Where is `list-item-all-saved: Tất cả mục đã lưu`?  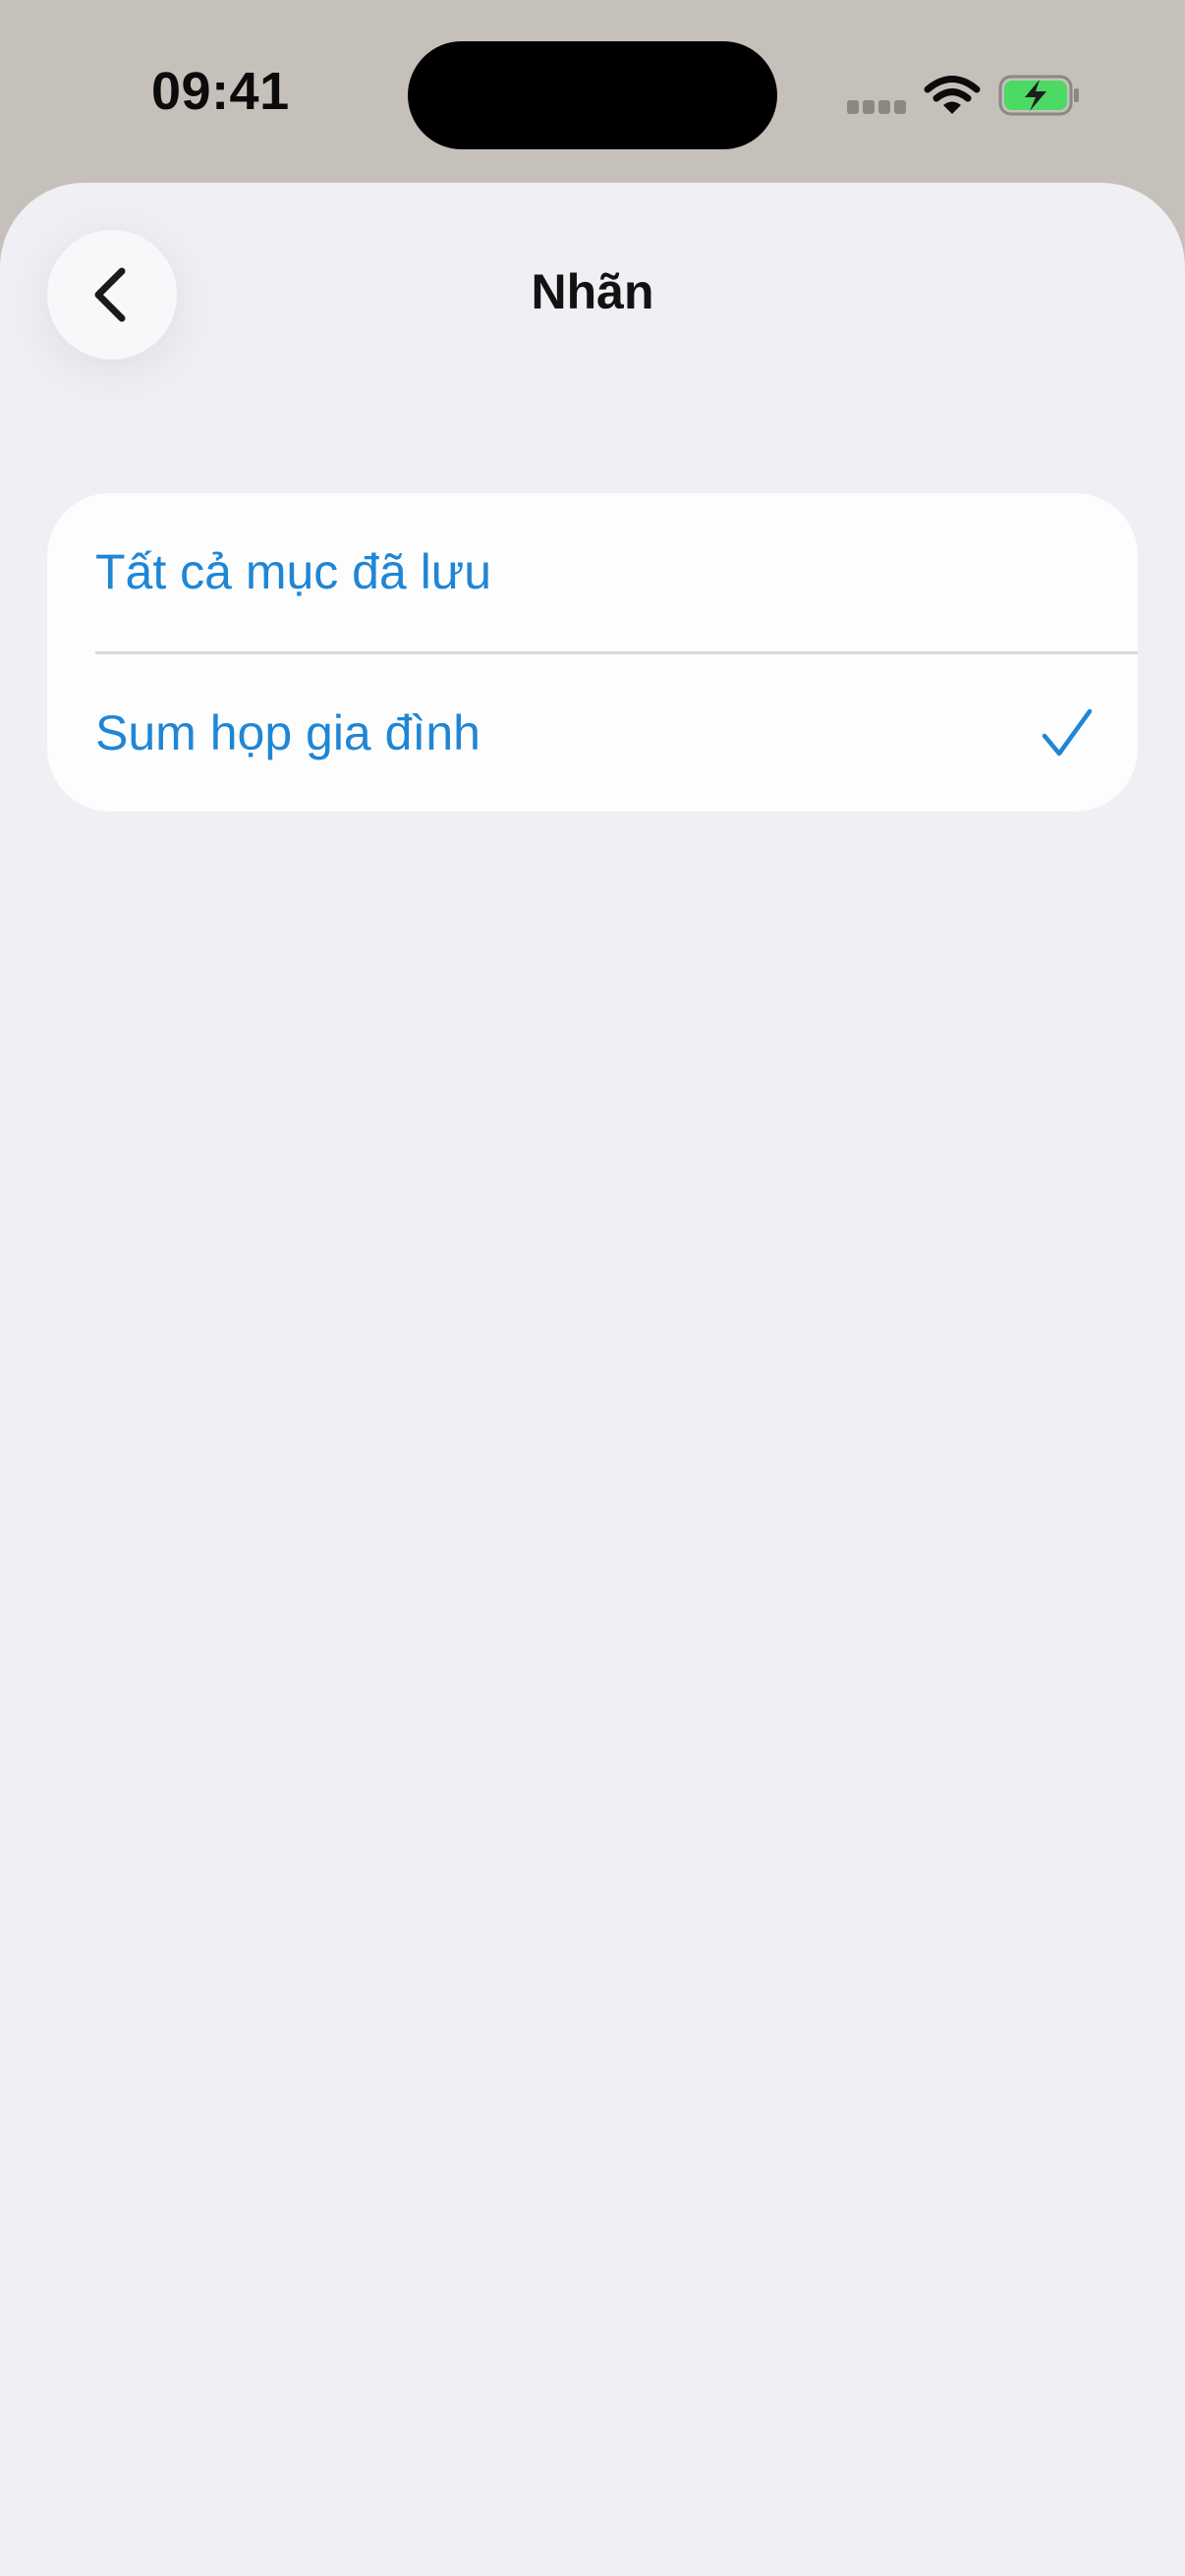
list-item-all-saved: Tất cả mục đã lưu is located at coordinates (592, 571).